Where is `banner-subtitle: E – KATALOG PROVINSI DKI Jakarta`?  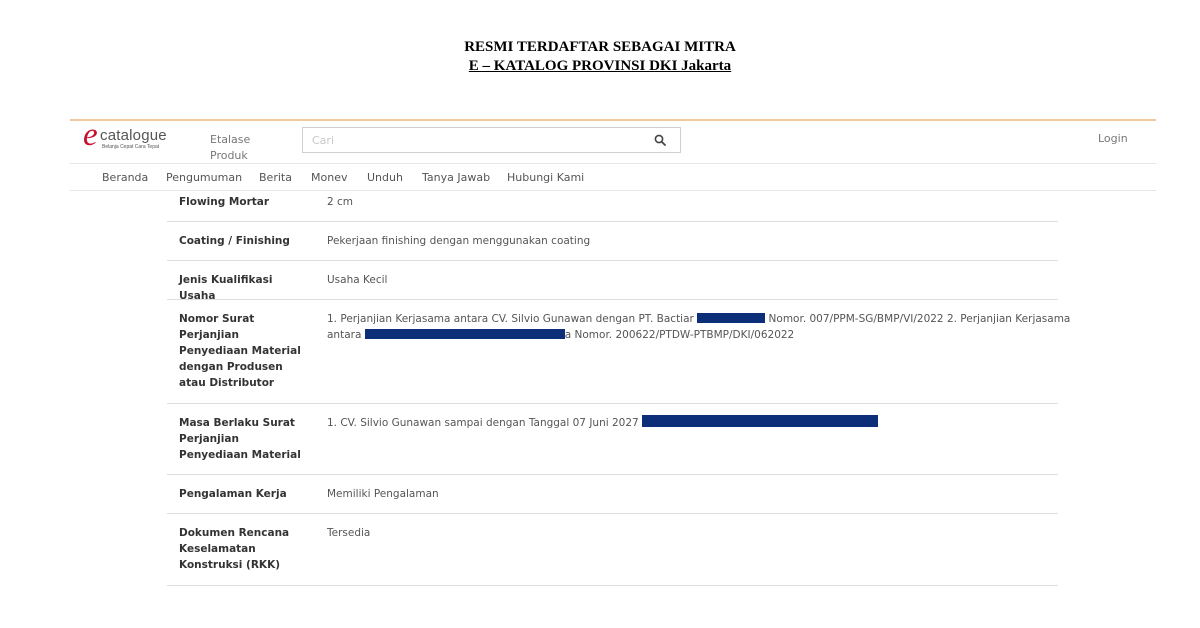 banner-subtitle: E – KATALOG PROVINSI DKI Jakarta is located at coordinates (600, 66).